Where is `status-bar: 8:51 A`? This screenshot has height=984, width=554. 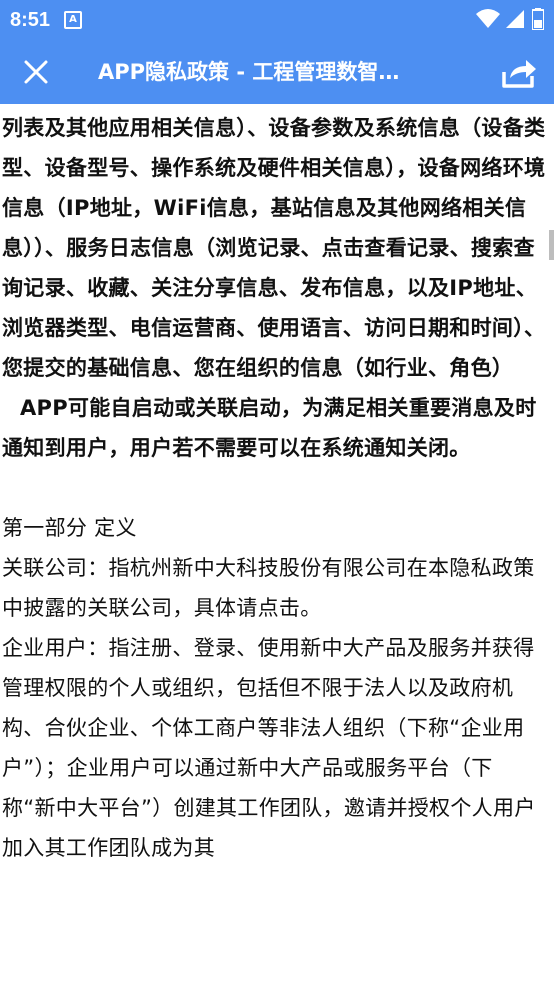 status-bar: 8:51 A is located at coordinates (277, 20).